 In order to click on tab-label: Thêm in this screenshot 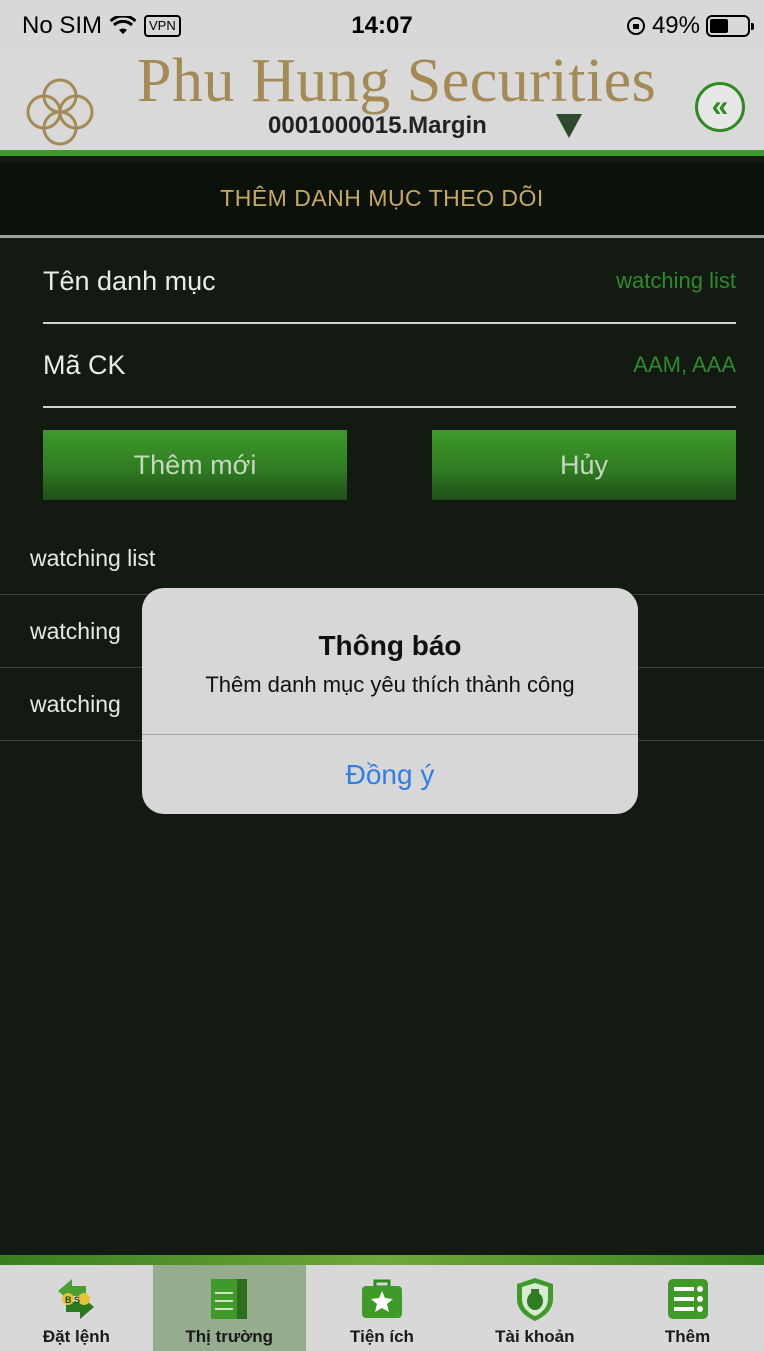, I will do `click(687, 1336)`.